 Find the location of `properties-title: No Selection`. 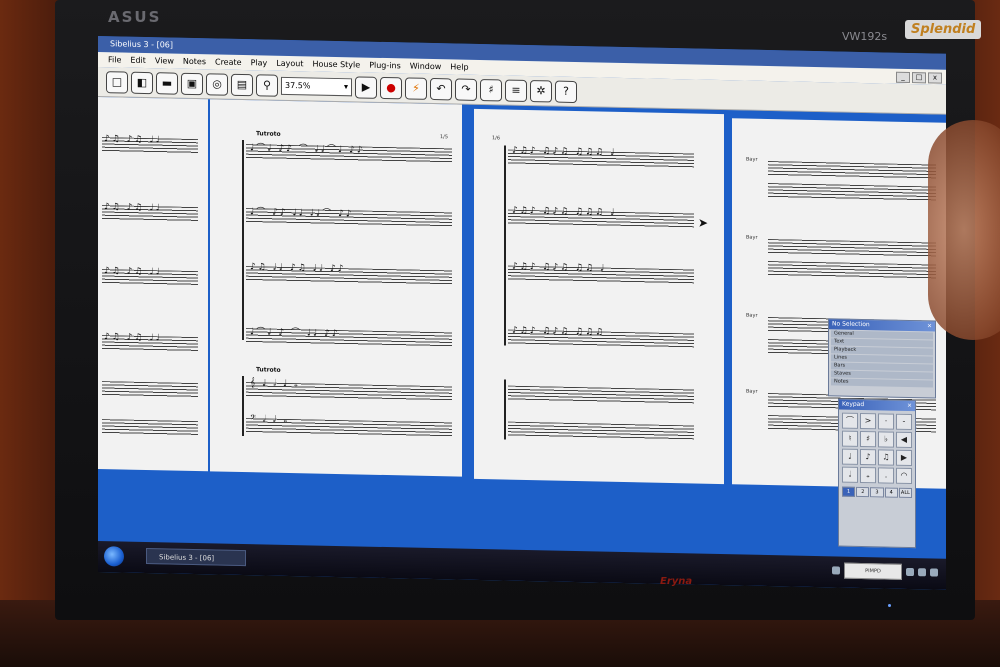

properties-title: No Selection is located at coordinates (851, 324).